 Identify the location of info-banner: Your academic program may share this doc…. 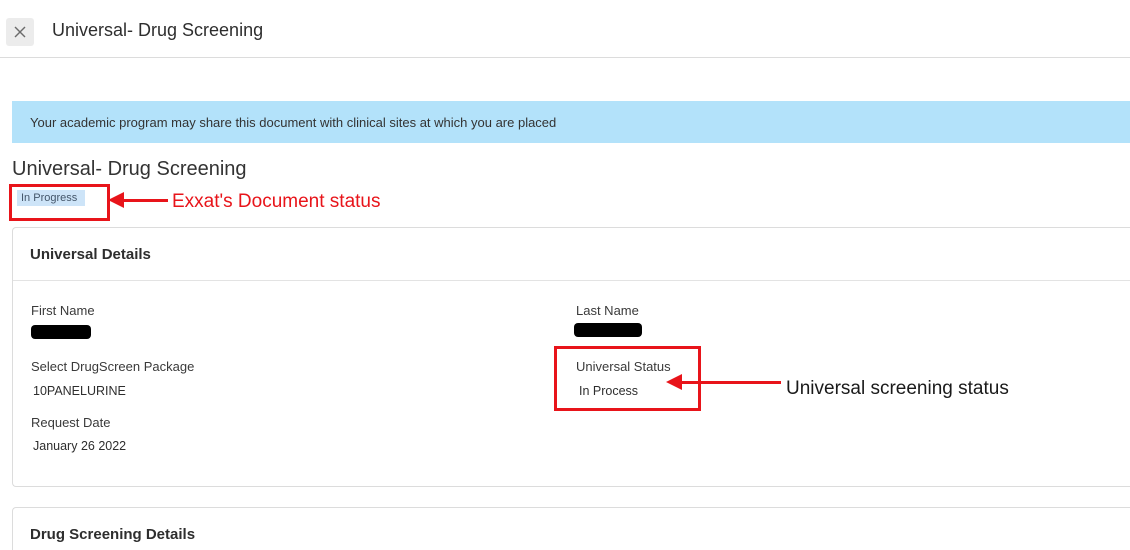
(571, 122).